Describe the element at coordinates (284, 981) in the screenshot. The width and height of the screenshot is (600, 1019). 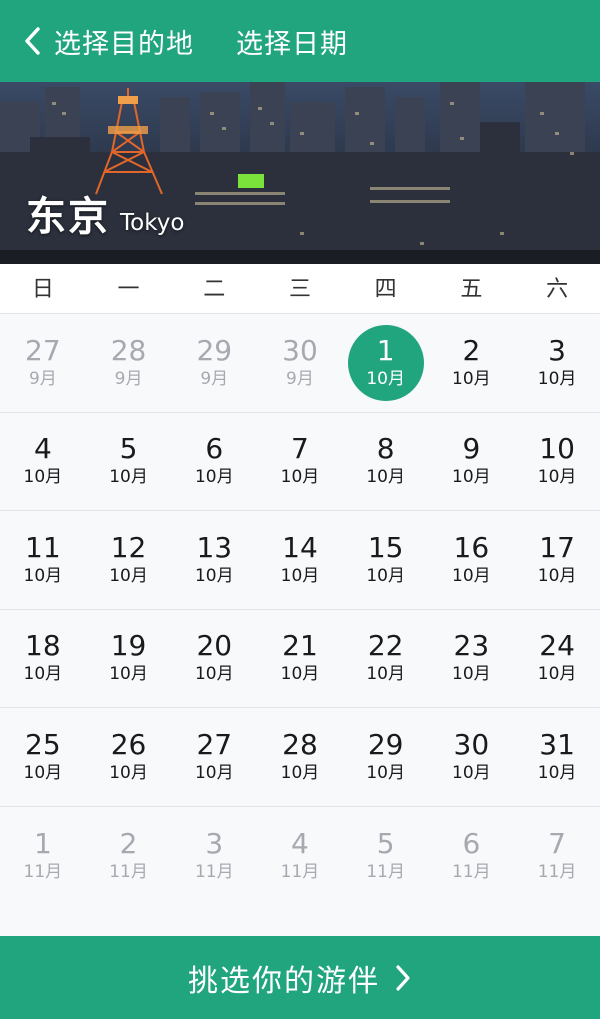
I see `find-companion-label: 挑选你的游伴` at that location.